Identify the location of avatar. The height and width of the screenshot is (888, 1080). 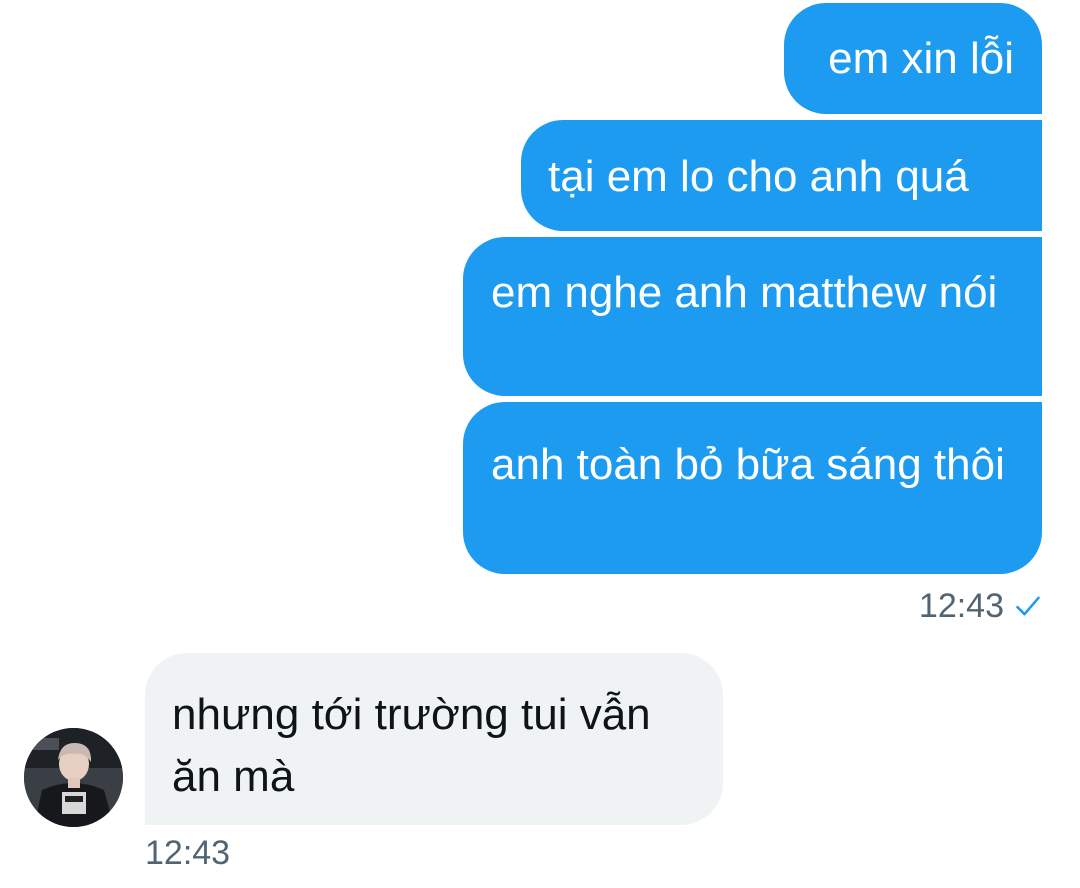
(73, 777).